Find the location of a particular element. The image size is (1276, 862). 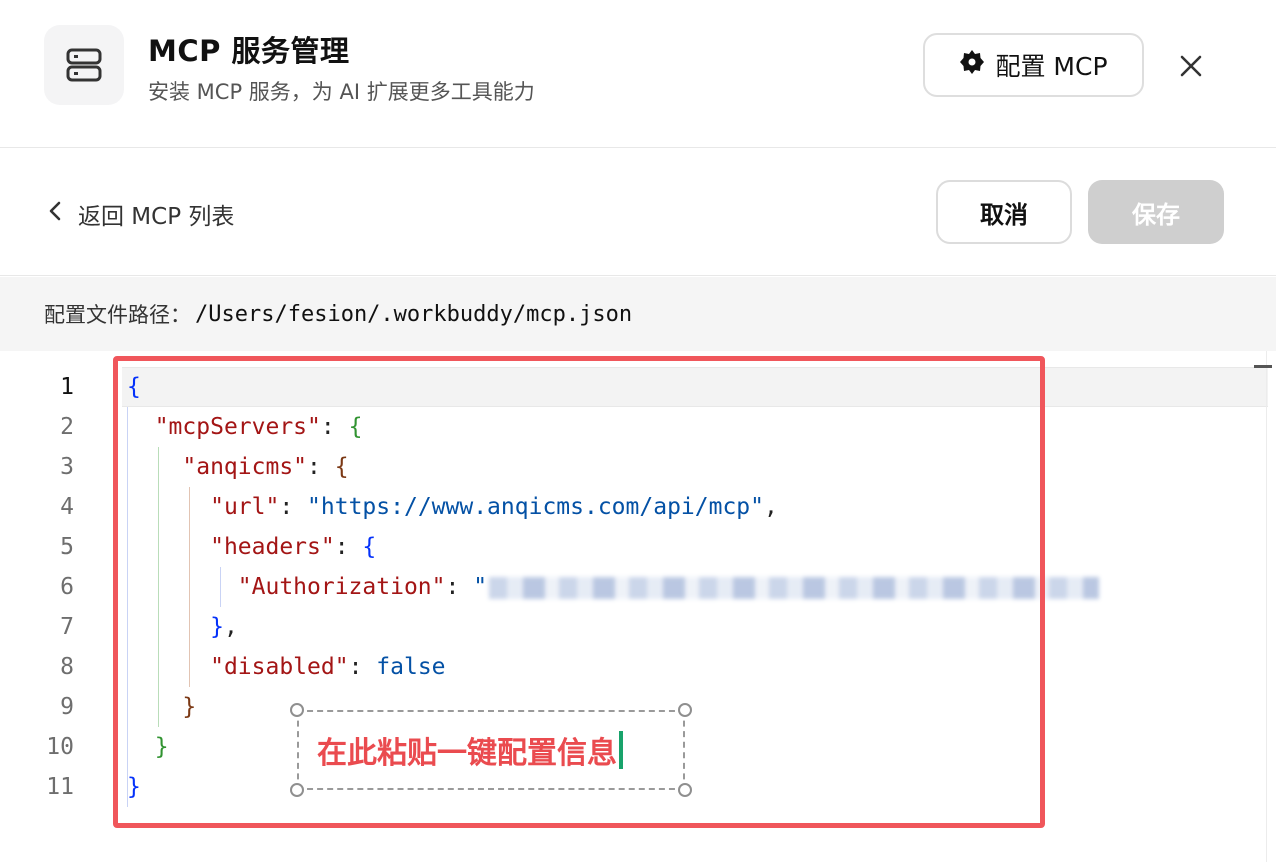

code-line: "mcpServers": { is located at coordinates (258, 427).